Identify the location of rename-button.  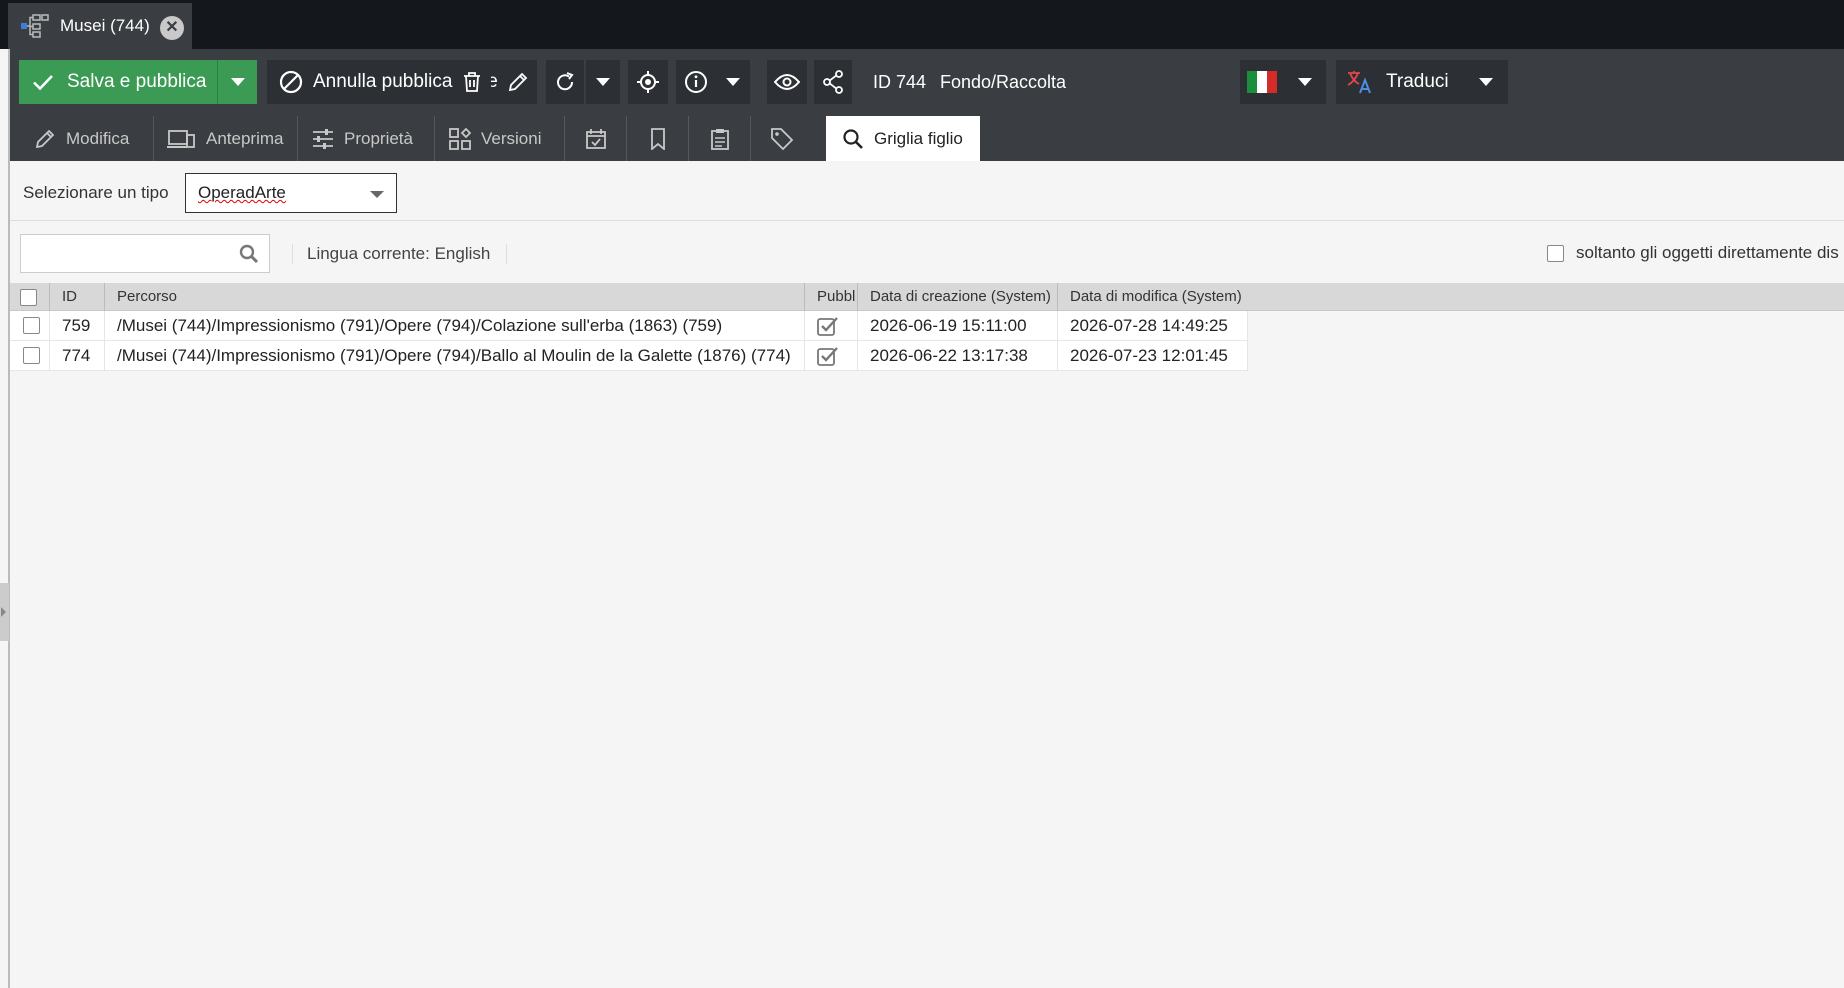
(518, 82).